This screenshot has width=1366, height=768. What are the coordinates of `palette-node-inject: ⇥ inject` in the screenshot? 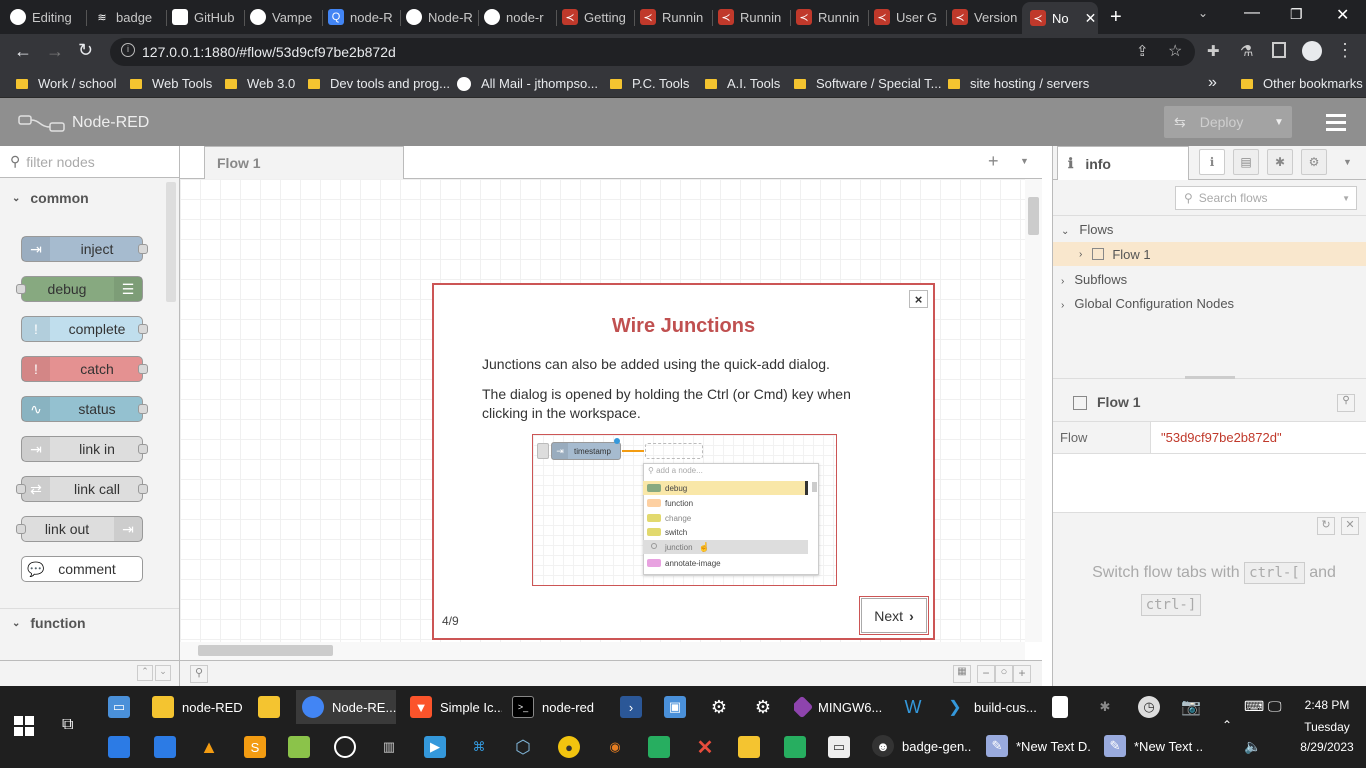 It's located at (84, 249).